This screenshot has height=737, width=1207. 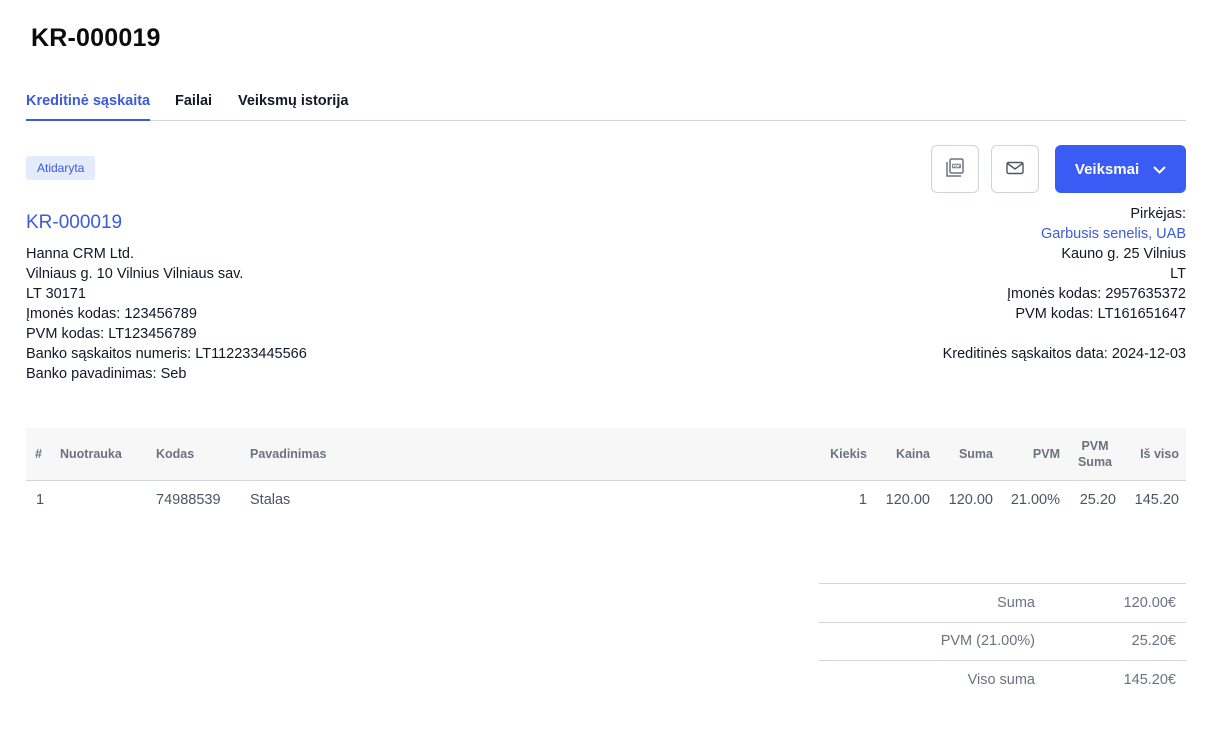 I want to click on buyer-company-code: Įmonės kodas: 2957635372, so click(x=1096, y=294).